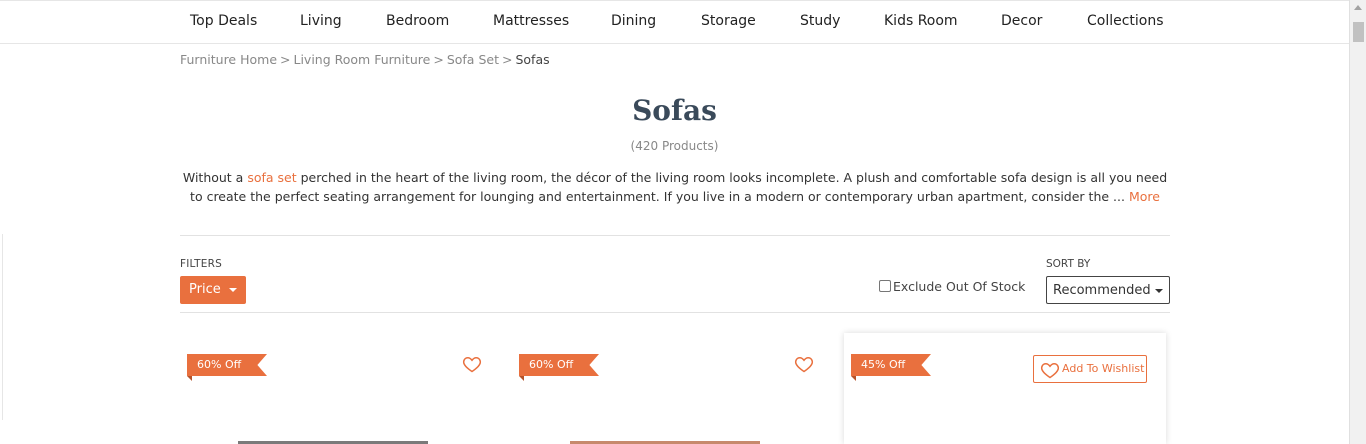 The width and height of the screenshot is (1366, 444). I want to click on nav-study: Study, so click(820, 21).